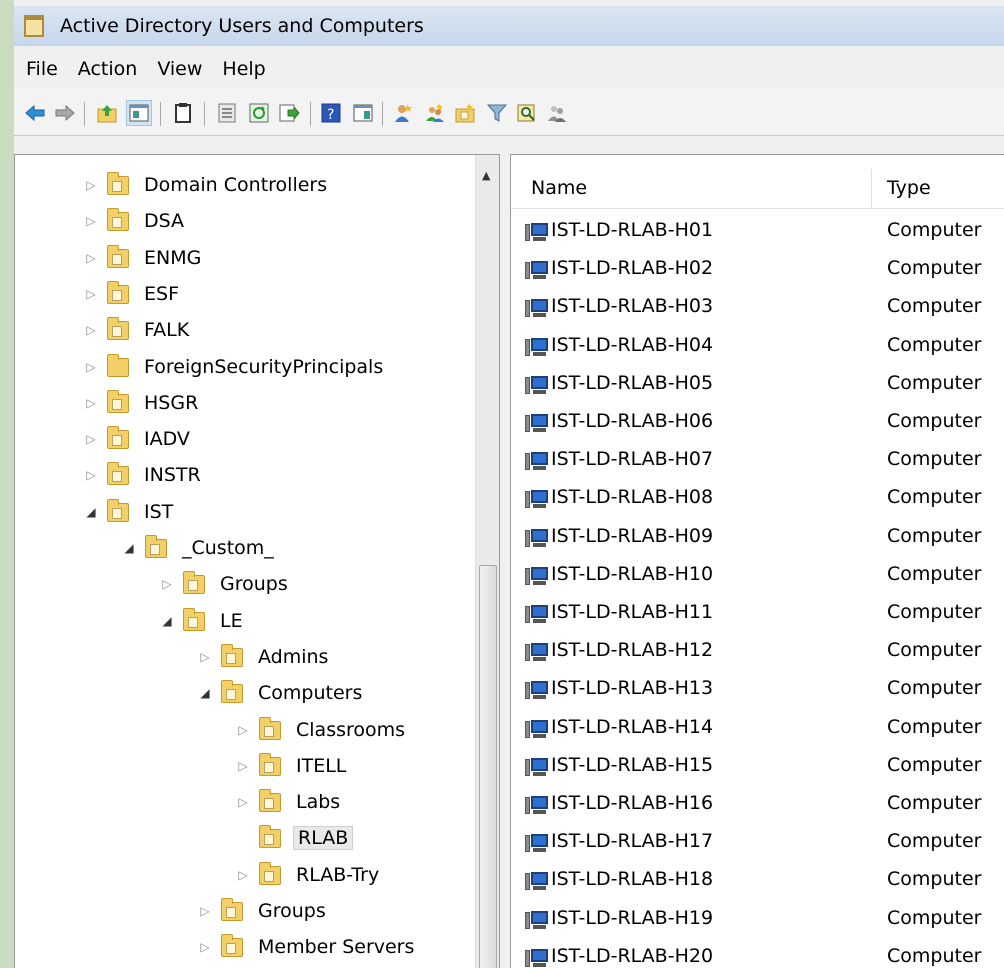  I want to click on tree-node: ▷ HSGR, so click(142, 403).